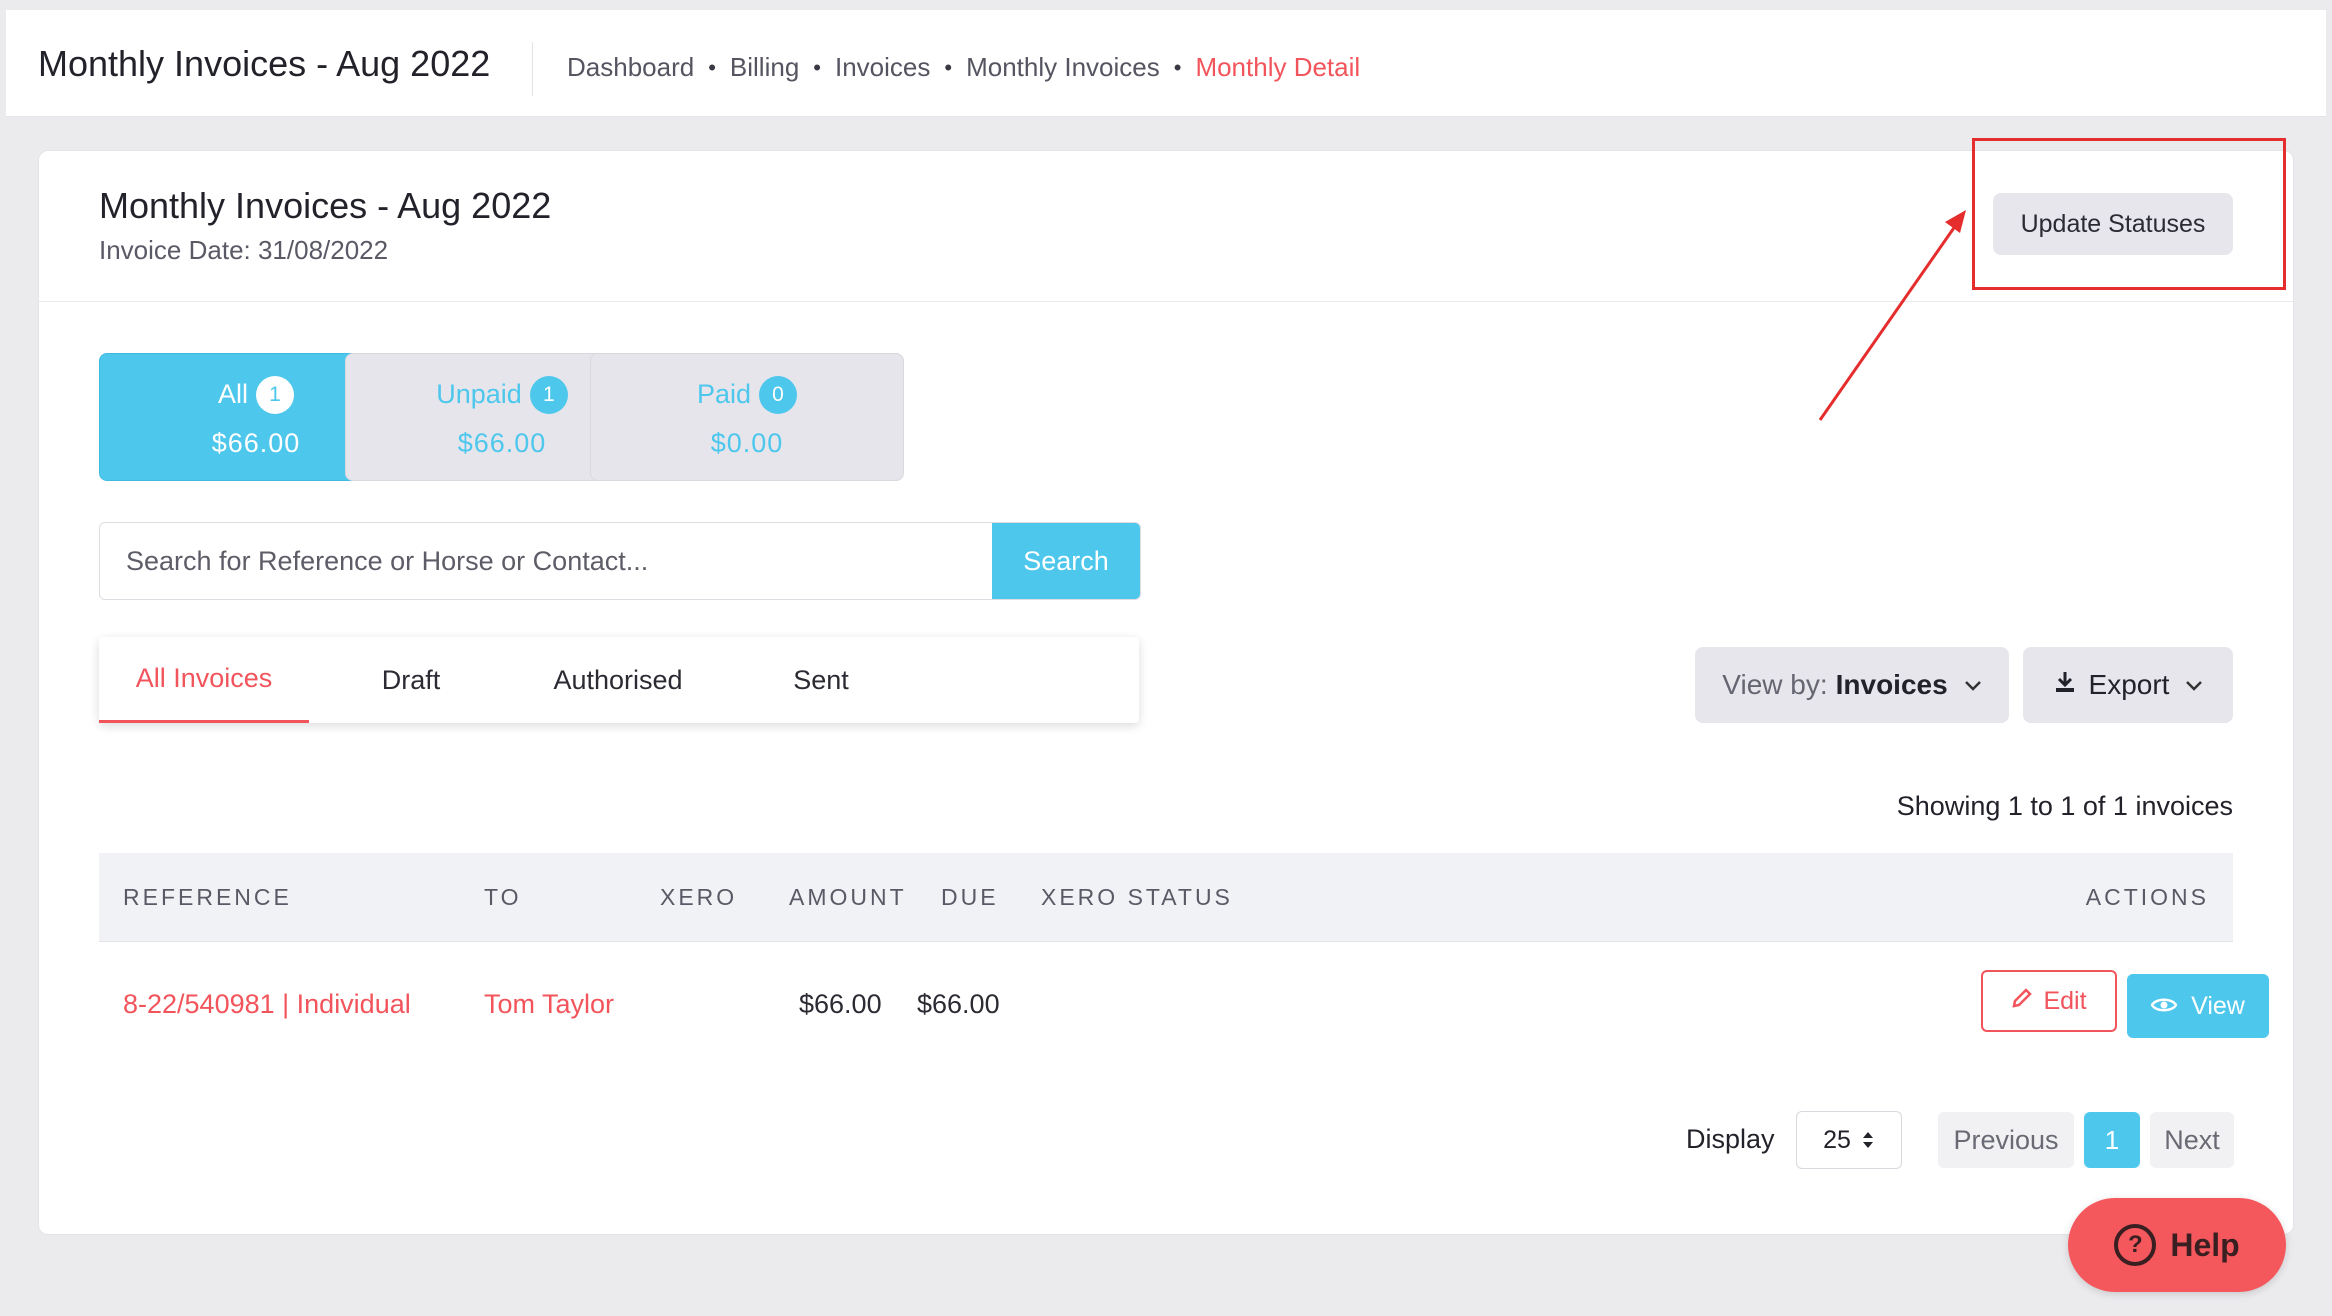 The height and width of the screenshot is (1316, 2332). What do you see at coordinates (267, 1004) in the screenshot?
I see `invoice-reference-link: 8-22/540981 | Individual` at bounding box center [267, 1004].